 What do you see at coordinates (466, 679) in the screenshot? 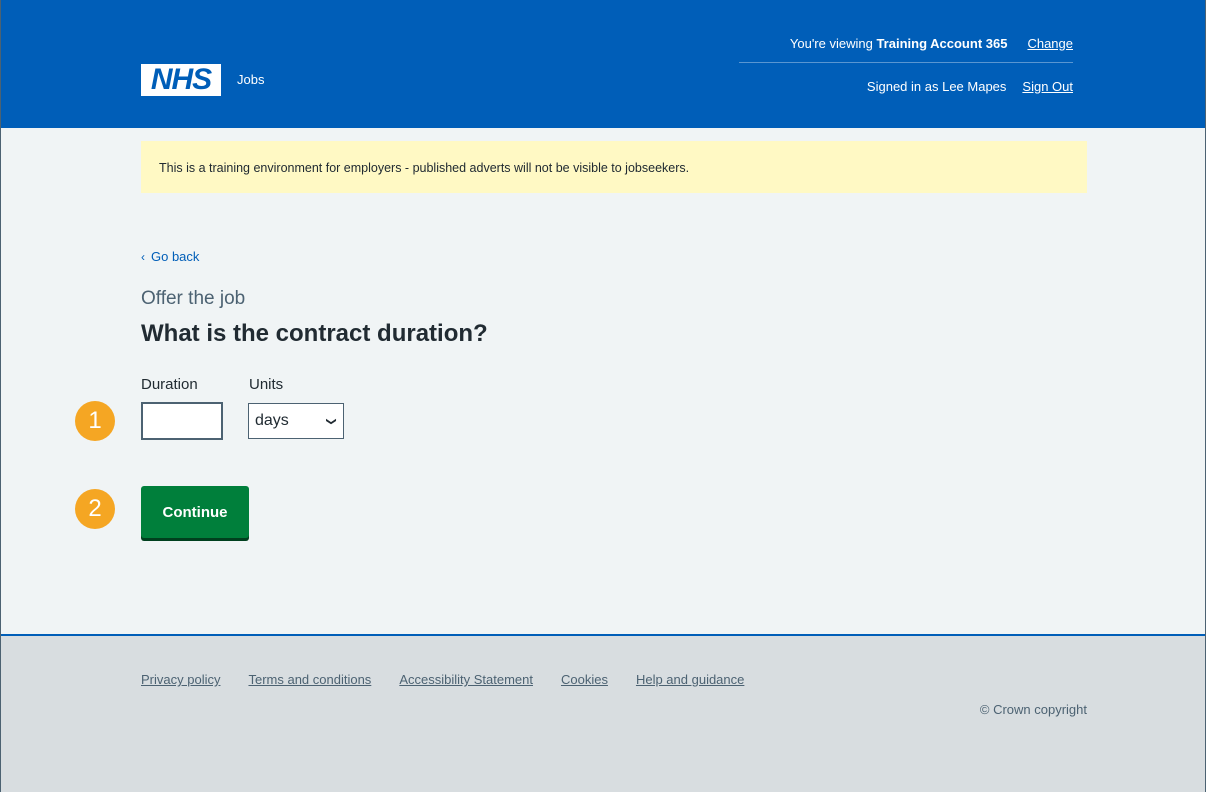
I see `accessibility-statement-link: Accessibility Statement` at bounding box center [466, 679].